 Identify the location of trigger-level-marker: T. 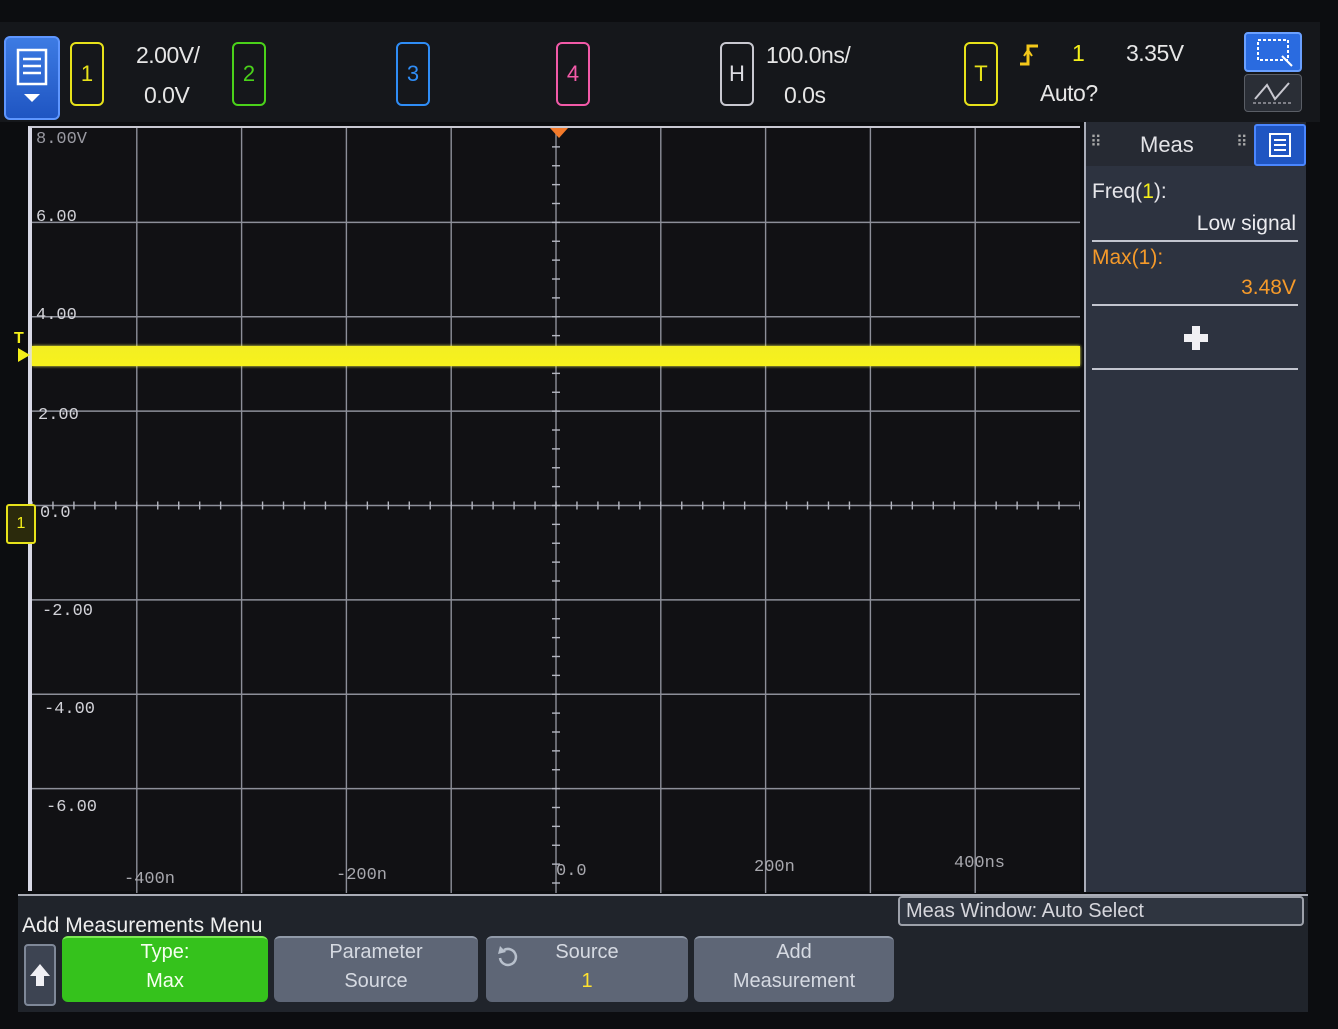
(22, 346).